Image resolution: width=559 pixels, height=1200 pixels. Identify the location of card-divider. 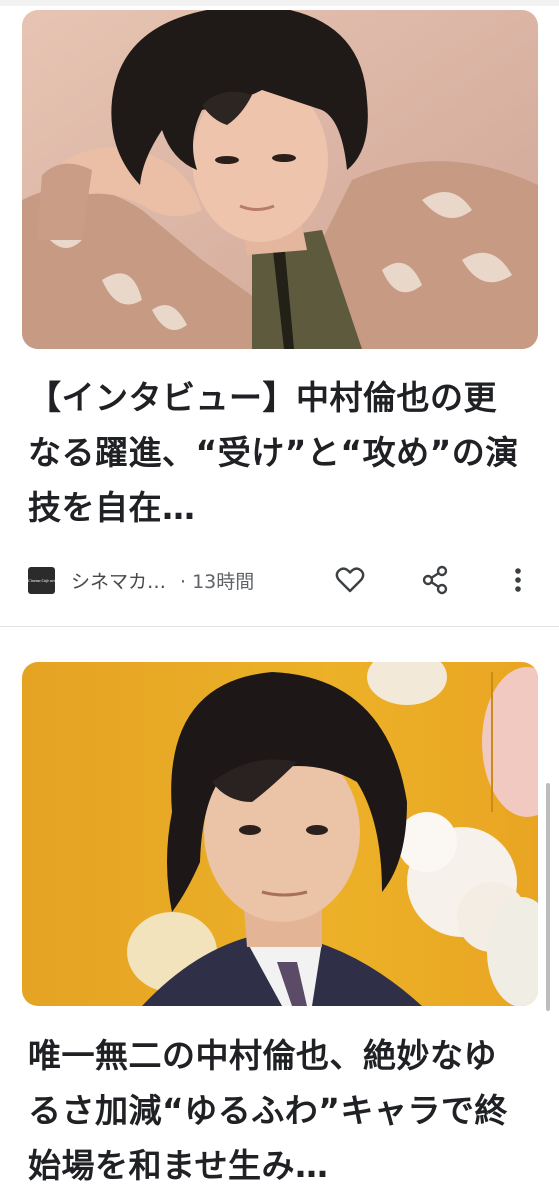
(279, 626).